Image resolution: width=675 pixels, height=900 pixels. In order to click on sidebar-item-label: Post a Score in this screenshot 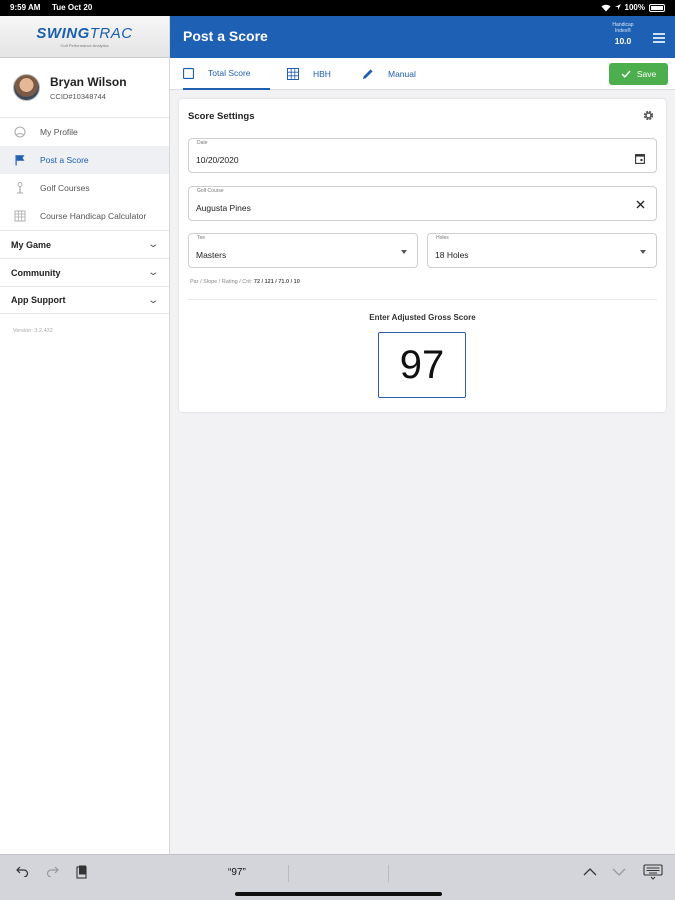, I will do `click(64, 160)`.